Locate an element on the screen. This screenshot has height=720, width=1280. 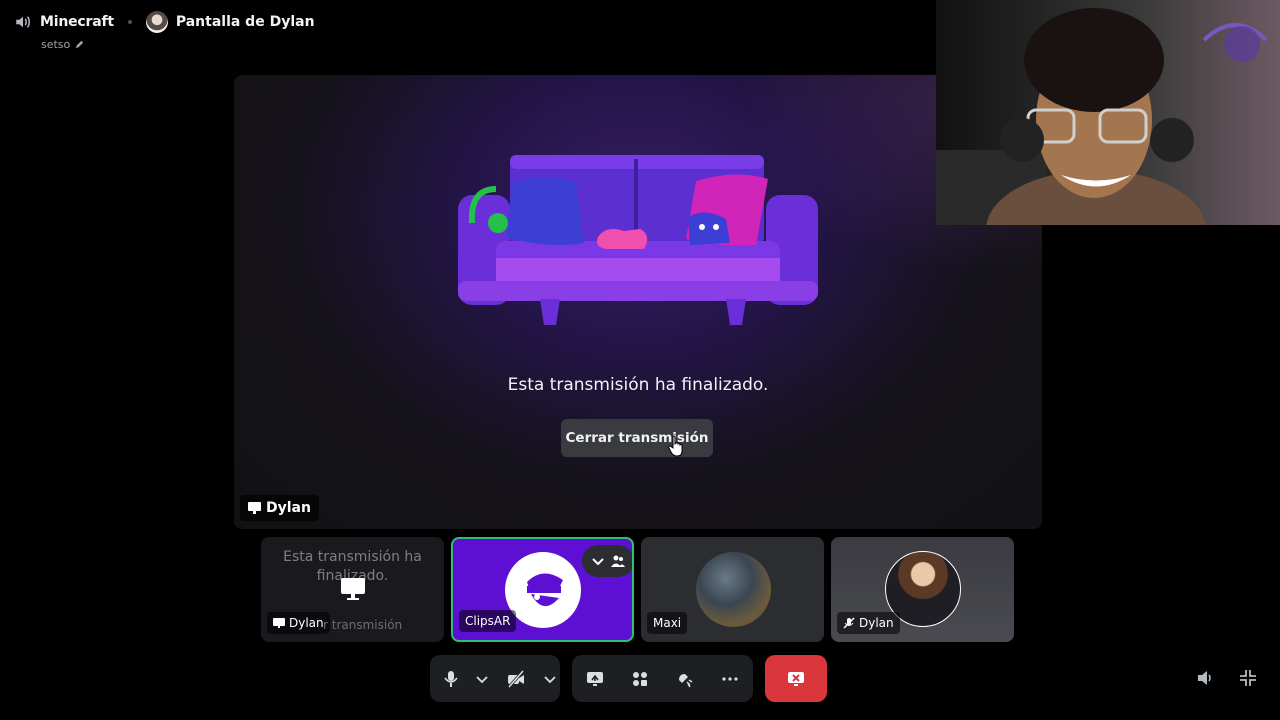
stream-title: Pantalla de Dylan is located at coordinates (245, 22).